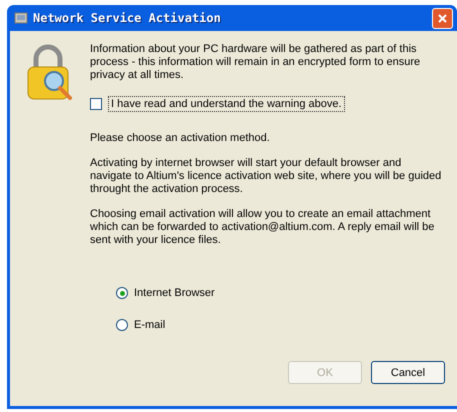  I want to click on dialog-button: Cancel, so click(408, 372).